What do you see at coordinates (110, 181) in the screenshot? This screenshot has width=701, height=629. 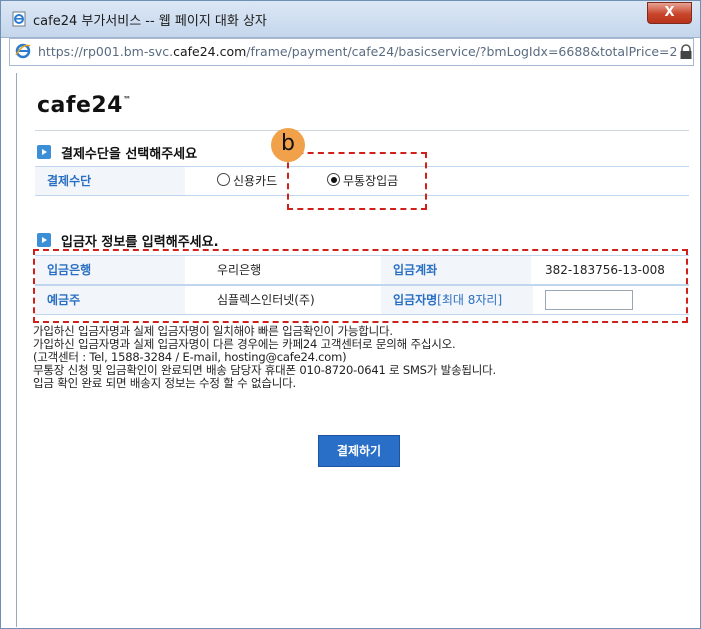 I see `payment-method-label: 결제수단` at bounding box center [110, 181].